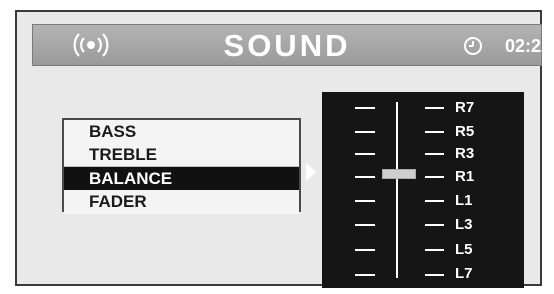  What do you see at coordinates (399, 174) in the screenshot?
I see `balance-slider-handle` at bounding box center [399, 174].